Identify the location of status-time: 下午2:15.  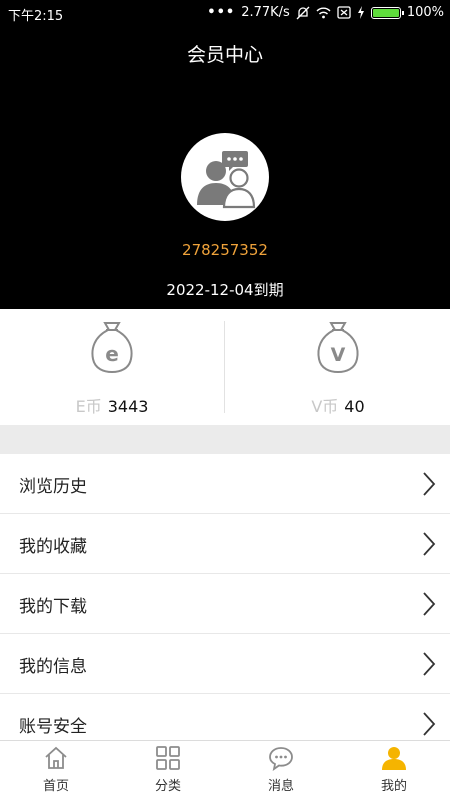
(36, 16).